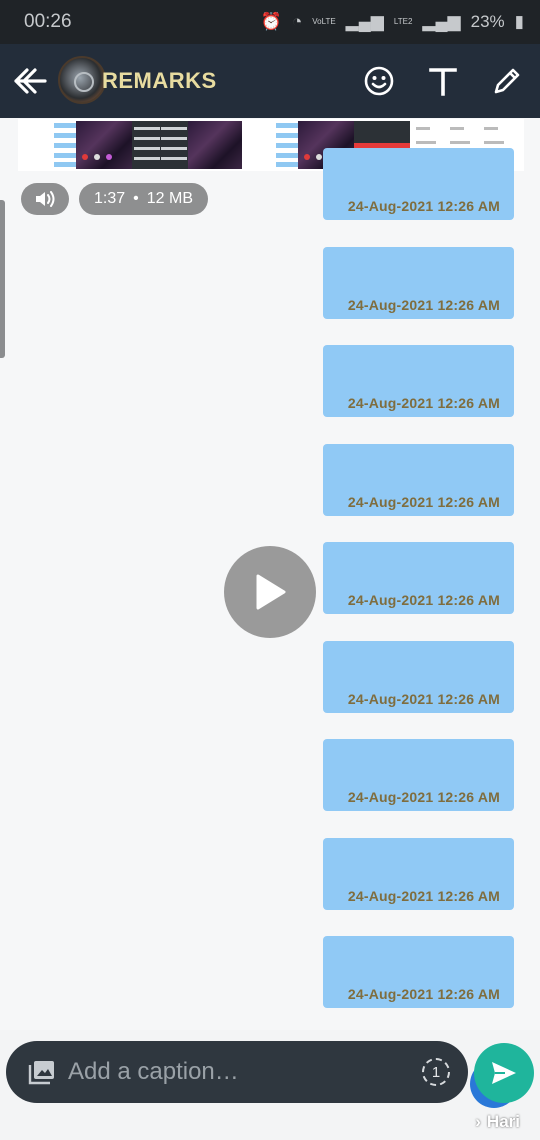 The width and height of the screenshot is (540, 1140). I want to click on gallery-icon, so click(41, 1073).